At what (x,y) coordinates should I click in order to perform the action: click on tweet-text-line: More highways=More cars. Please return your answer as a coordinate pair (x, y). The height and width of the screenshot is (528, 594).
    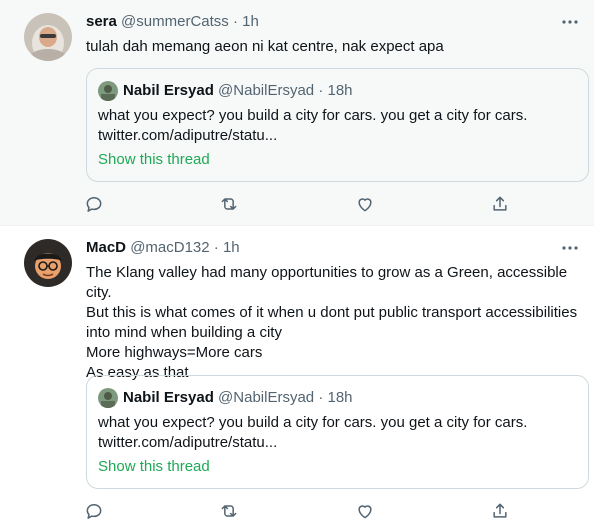
    Looking at the image, I should click on (174, 352).